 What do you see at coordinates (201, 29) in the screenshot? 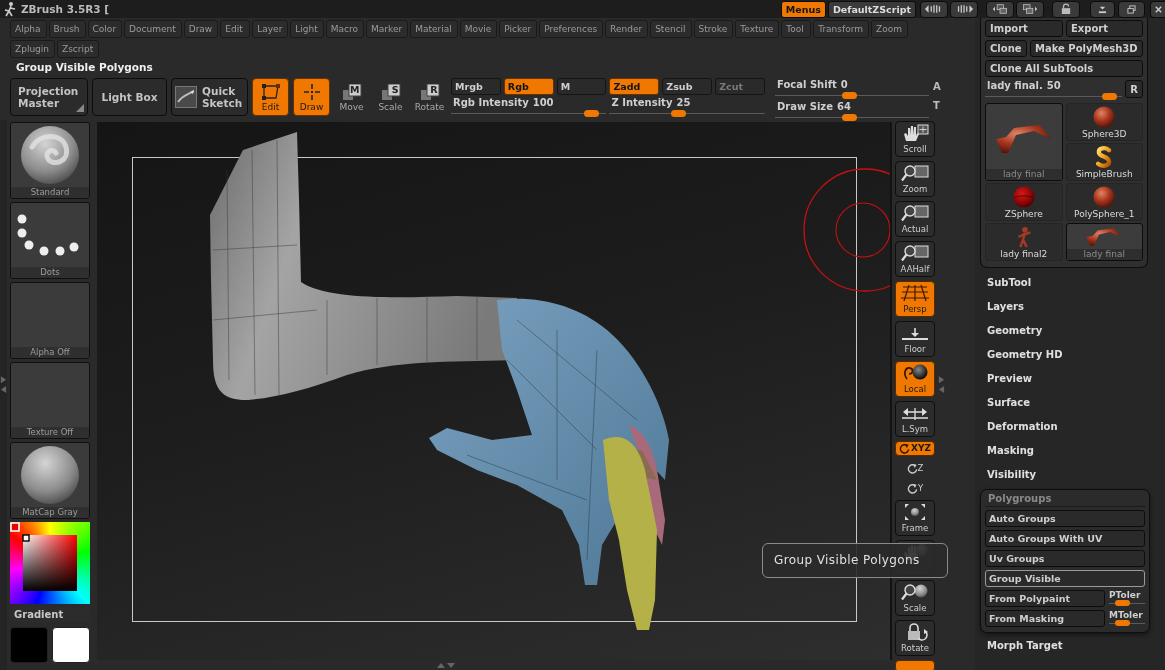
I see `menu-item: Draw` at bounding box center [201, 29].